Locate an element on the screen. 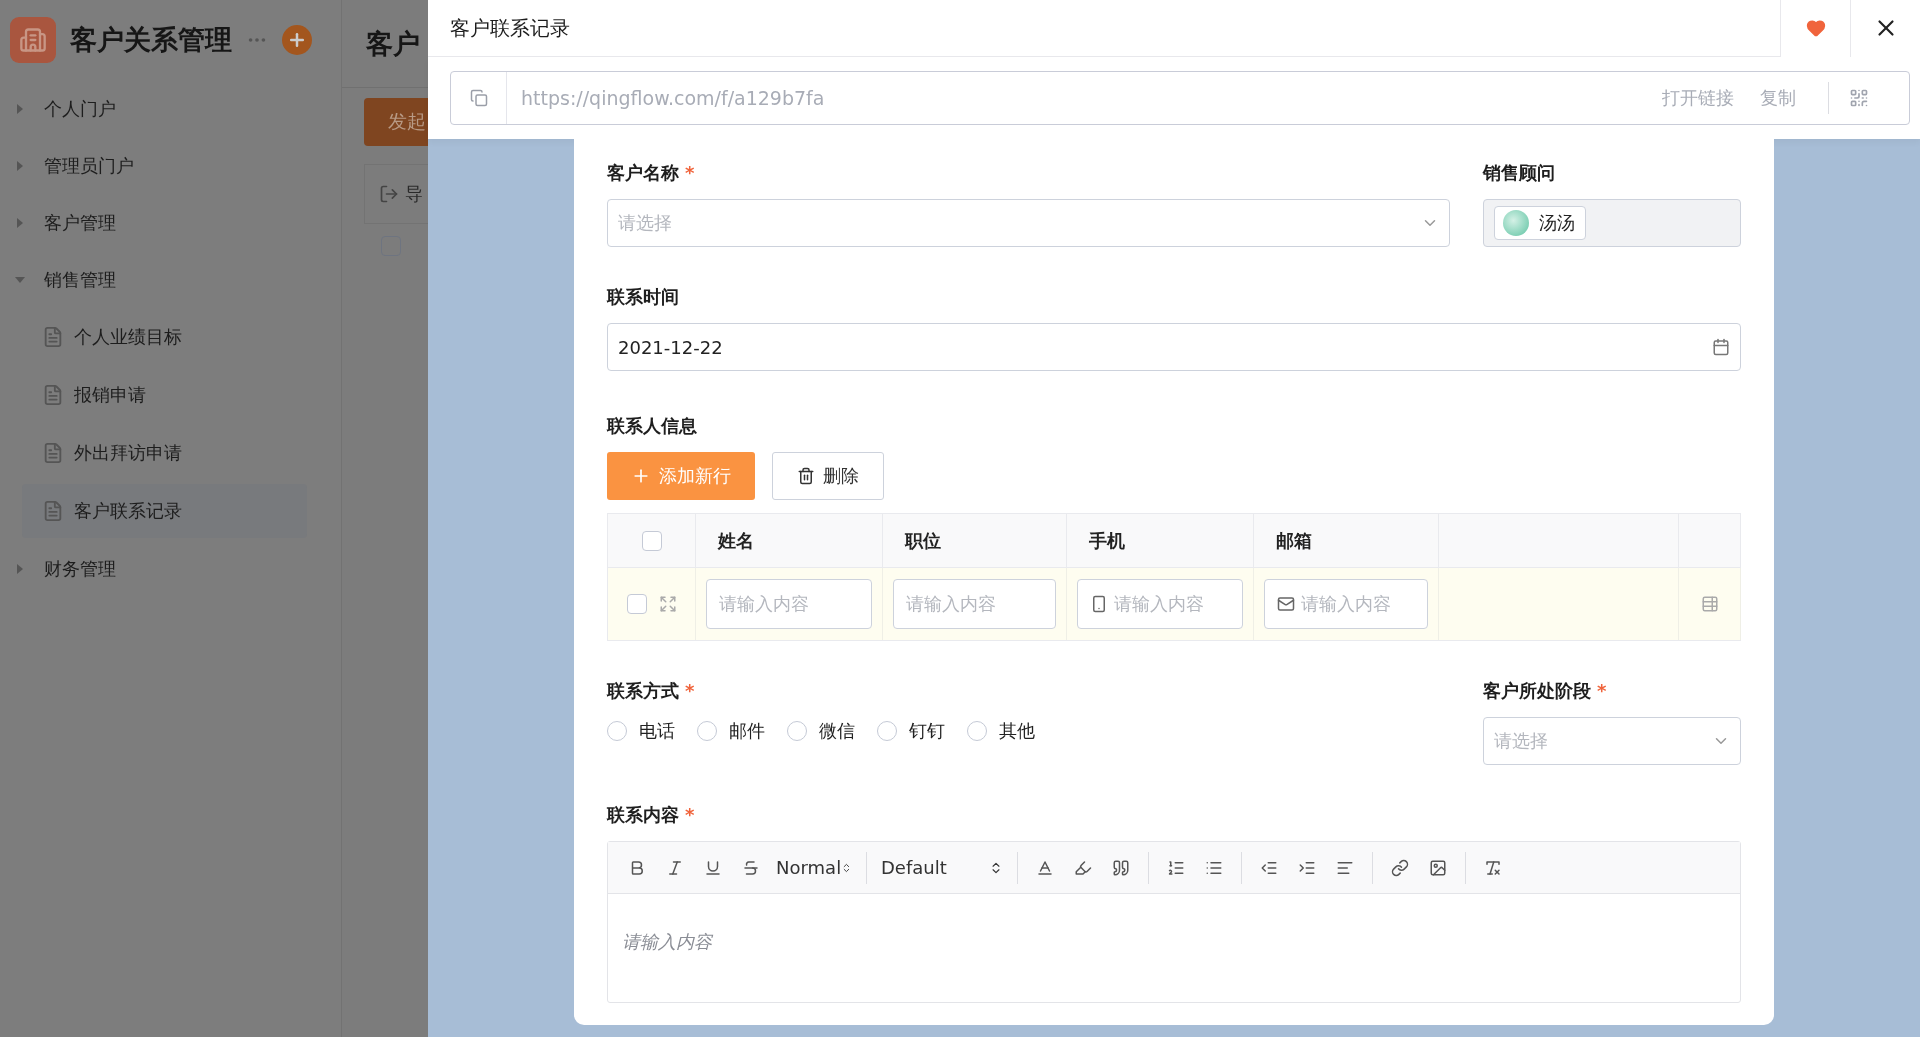 This screenshot has width=1920, height=1037. field-label: 联系人信息 is located at coordinates (652, 426).